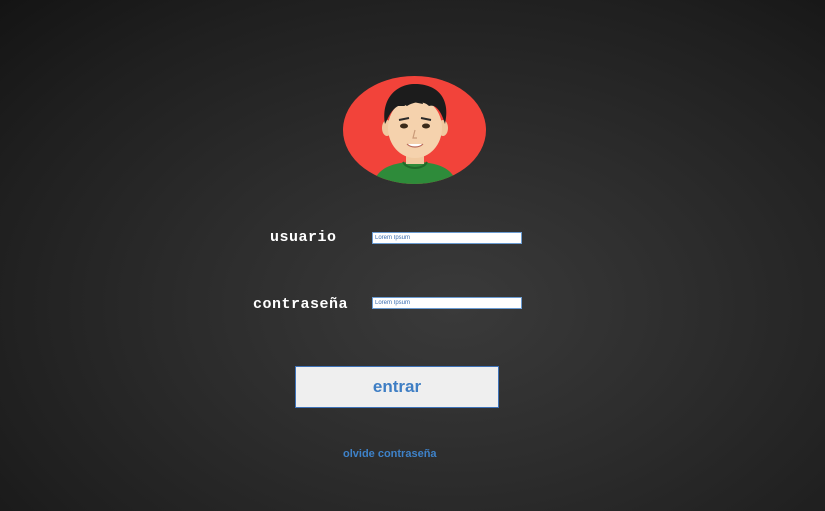 The width and height of the screenshot is (825, 511). What do you see at coordinates (447, 238) in the screenshot?
I see `username-field` at bounding box center [447, 238].